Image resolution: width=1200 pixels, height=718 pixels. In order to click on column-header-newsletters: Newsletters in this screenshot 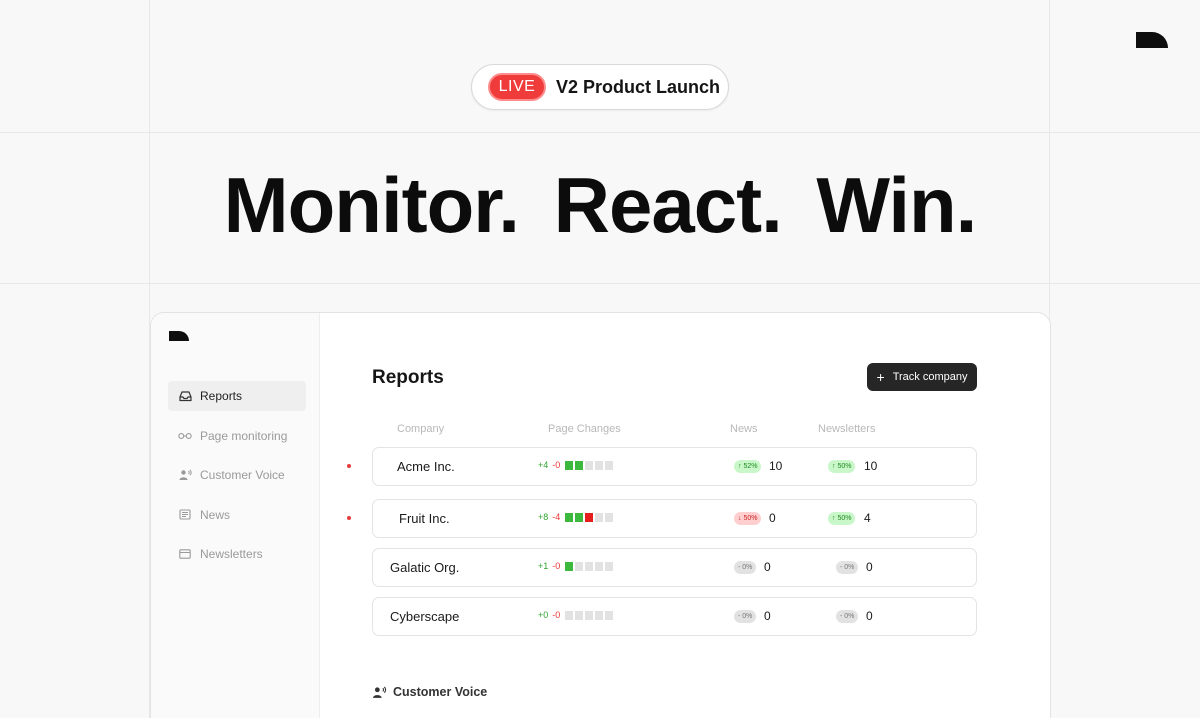, I will do `click(846, 429)`.